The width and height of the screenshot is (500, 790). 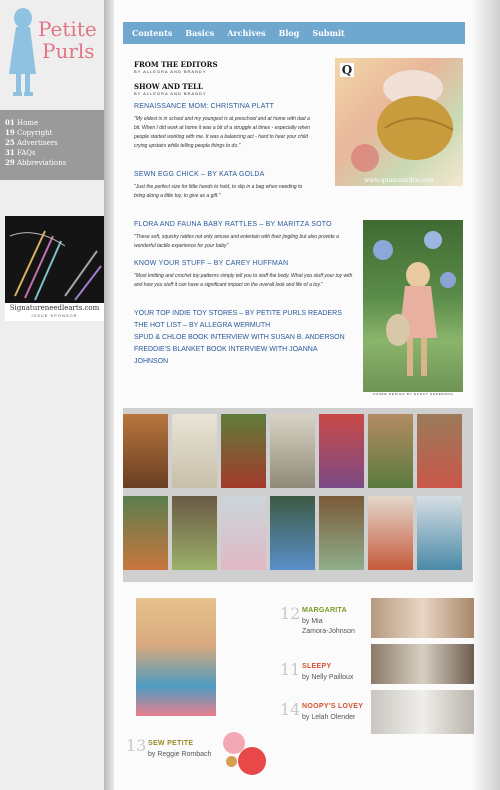 I want to click on pattern-author-cont: Zamora-Johnson, so click(x=328, y=631).